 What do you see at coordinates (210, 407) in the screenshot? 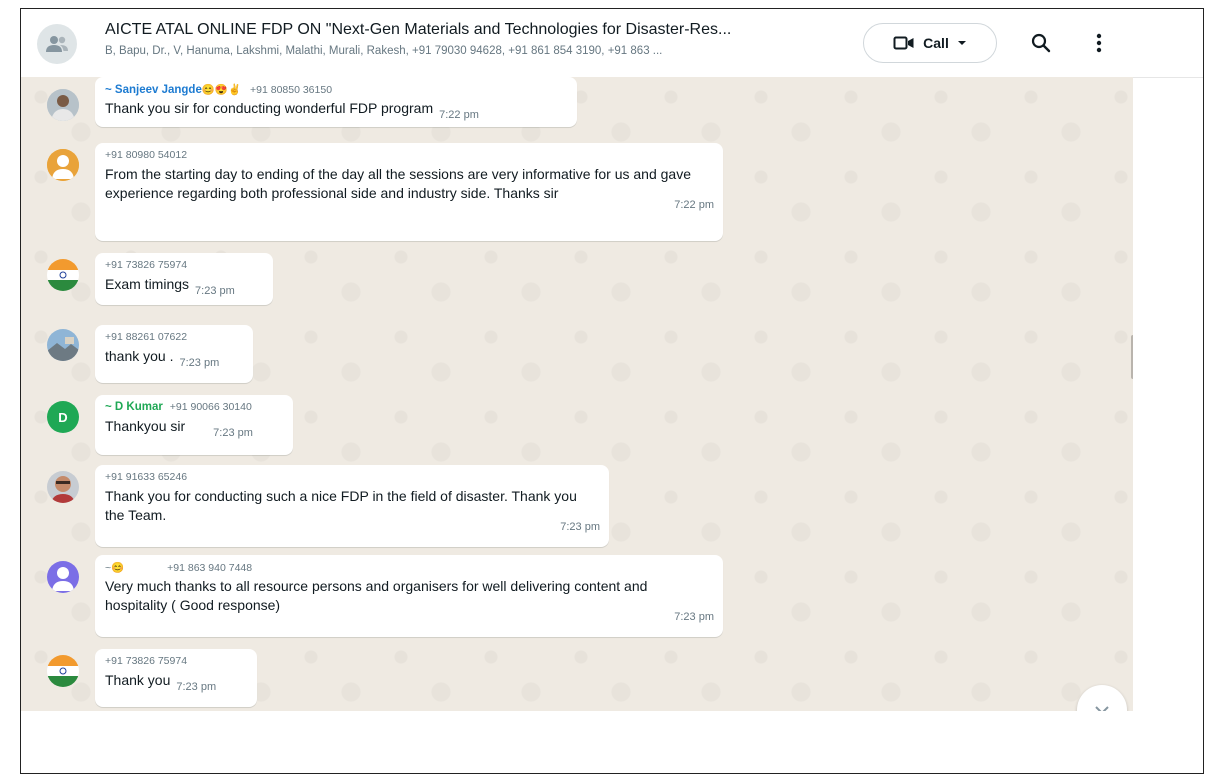
I see `sender-phone: +91 90066 30140` at bounding box center [210, 407].